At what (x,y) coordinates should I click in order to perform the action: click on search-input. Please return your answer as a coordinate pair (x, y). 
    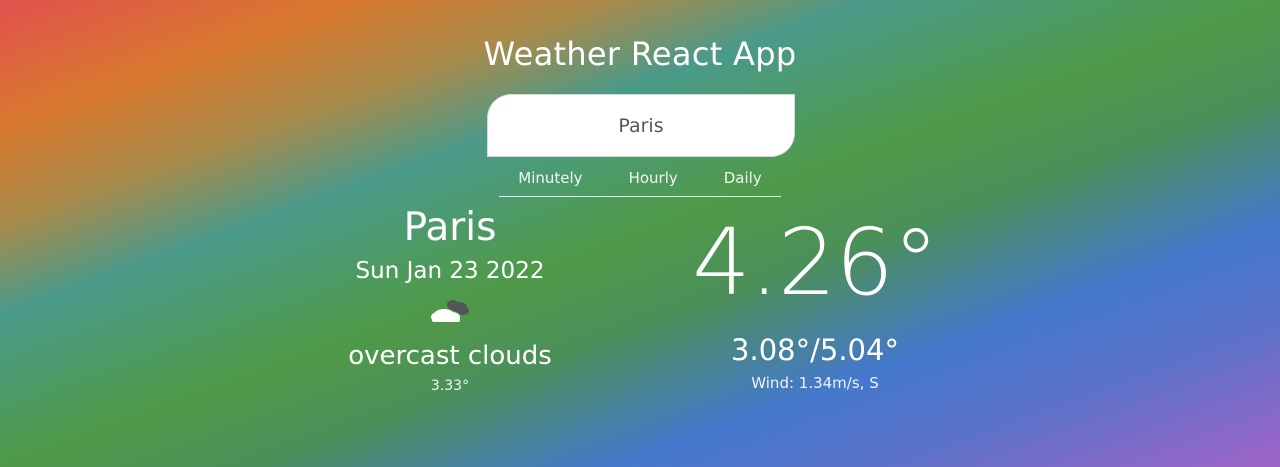
    Looking at the image, I should click on (641, 125).